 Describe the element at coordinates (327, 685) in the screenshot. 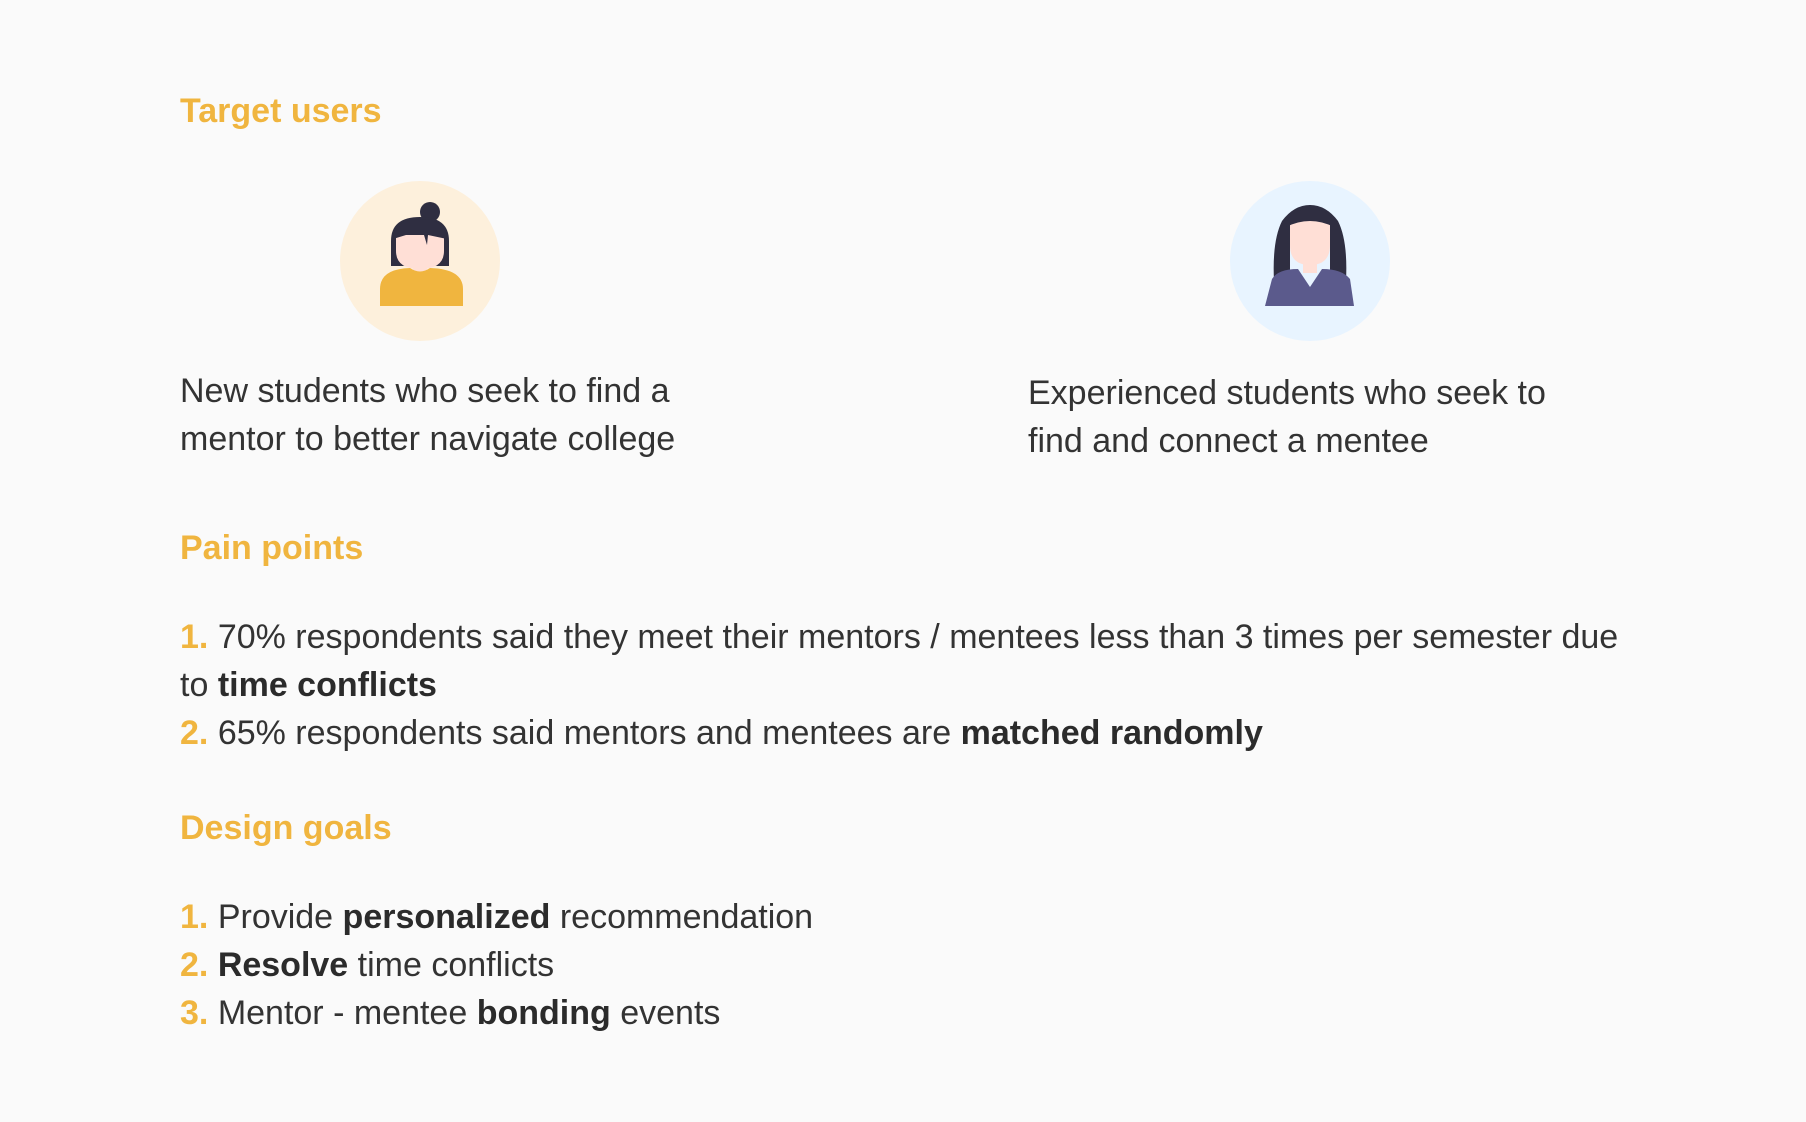

I see `pain-point-emphasis: time conflicts` at that location.